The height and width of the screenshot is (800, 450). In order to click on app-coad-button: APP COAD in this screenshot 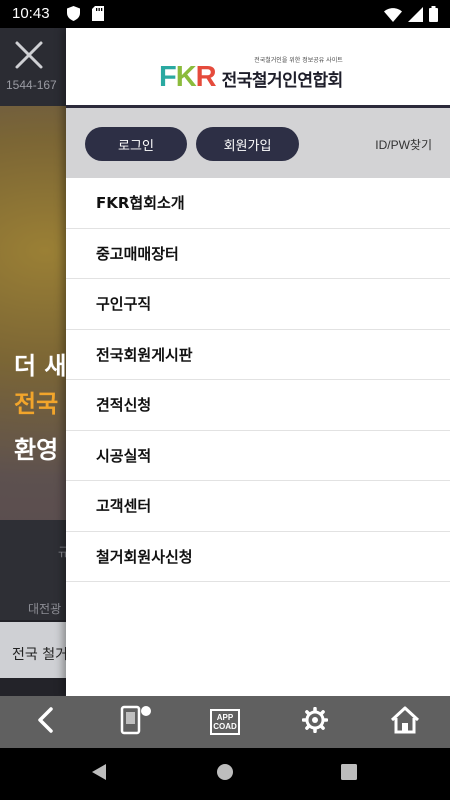, I will do `click(225, 722)`.